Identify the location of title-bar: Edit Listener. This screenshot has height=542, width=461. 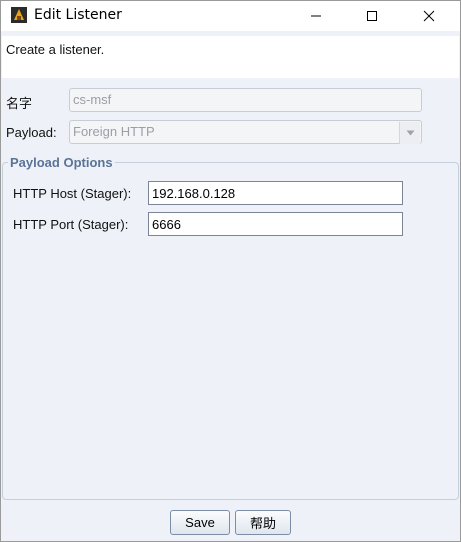
(230, 16).